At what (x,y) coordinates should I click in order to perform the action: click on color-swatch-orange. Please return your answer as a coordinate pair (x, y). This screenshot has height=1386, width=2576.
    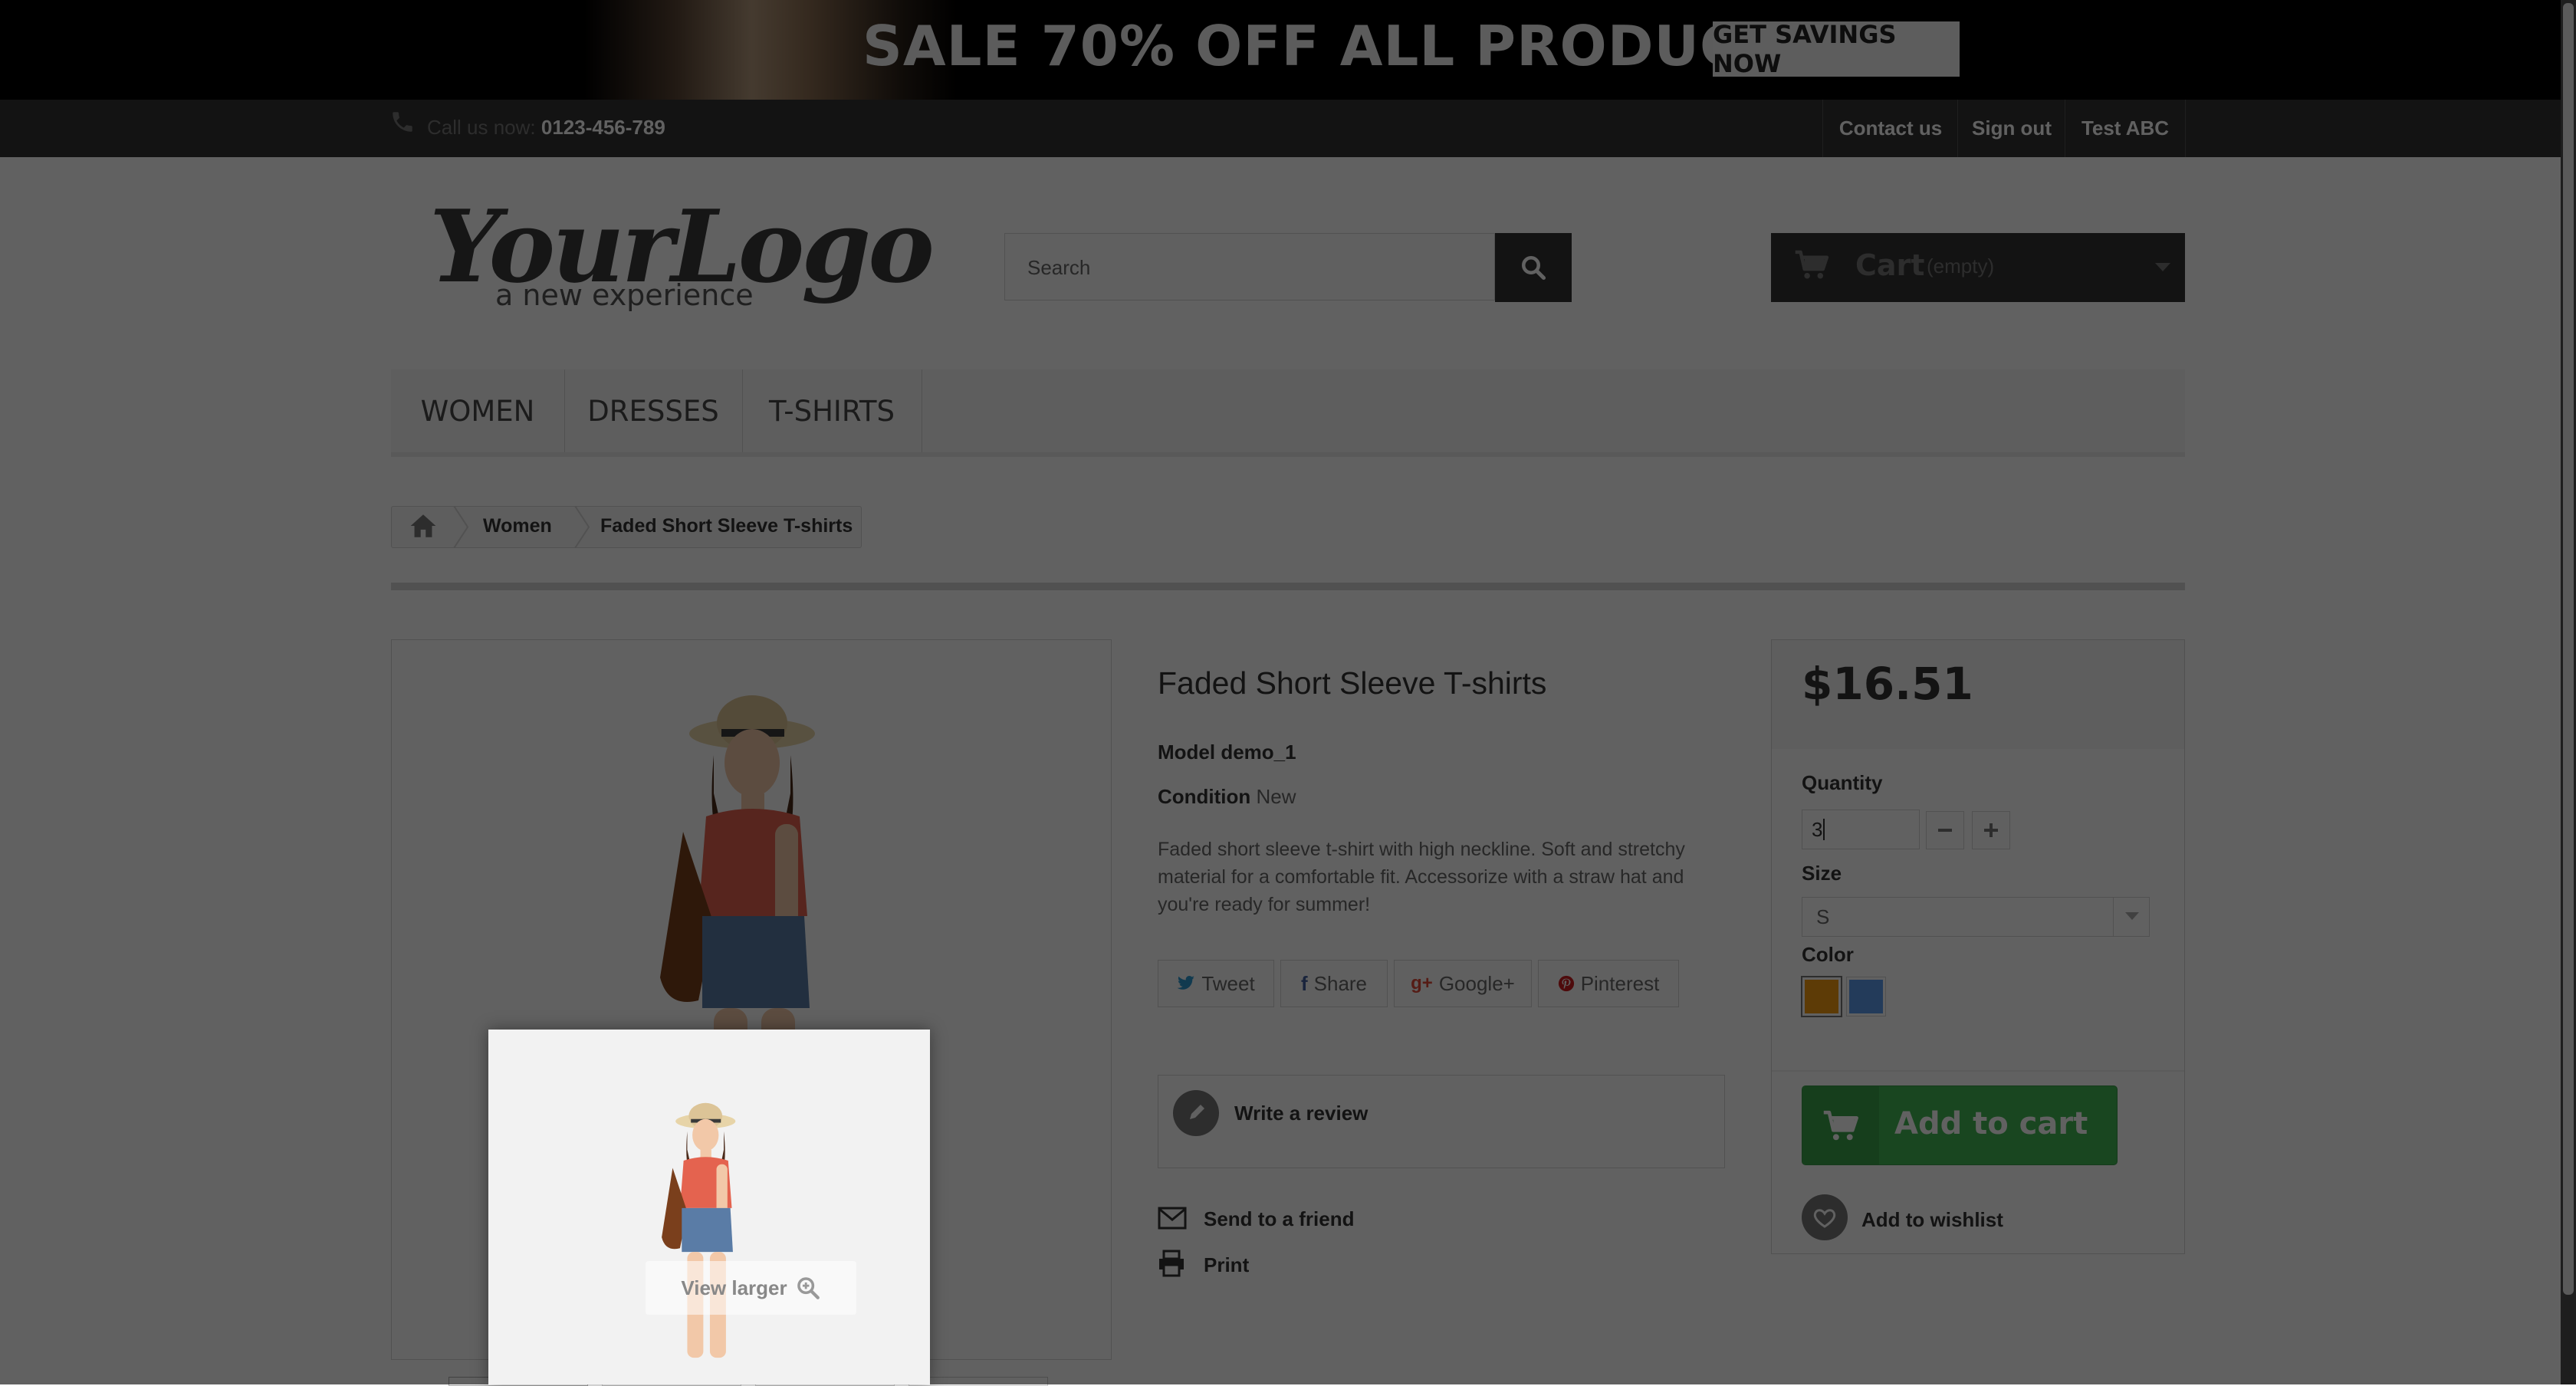
    Looking at the image, I should click on (1822, 996).